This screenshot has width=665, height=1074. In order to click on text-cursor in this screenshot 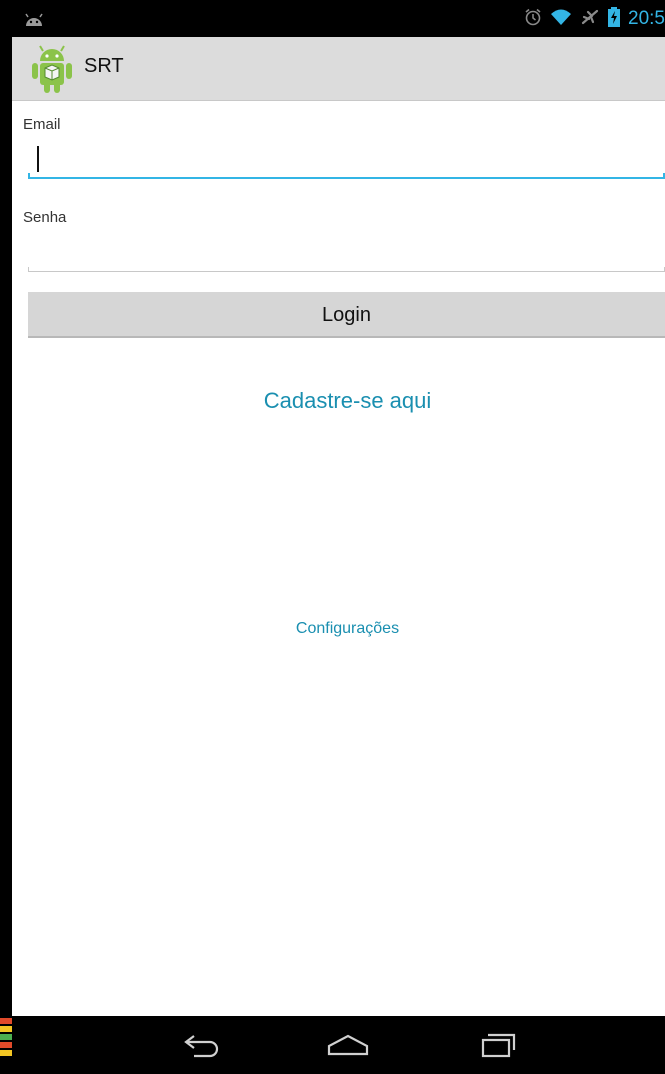, I will do `click(38, 159)`.